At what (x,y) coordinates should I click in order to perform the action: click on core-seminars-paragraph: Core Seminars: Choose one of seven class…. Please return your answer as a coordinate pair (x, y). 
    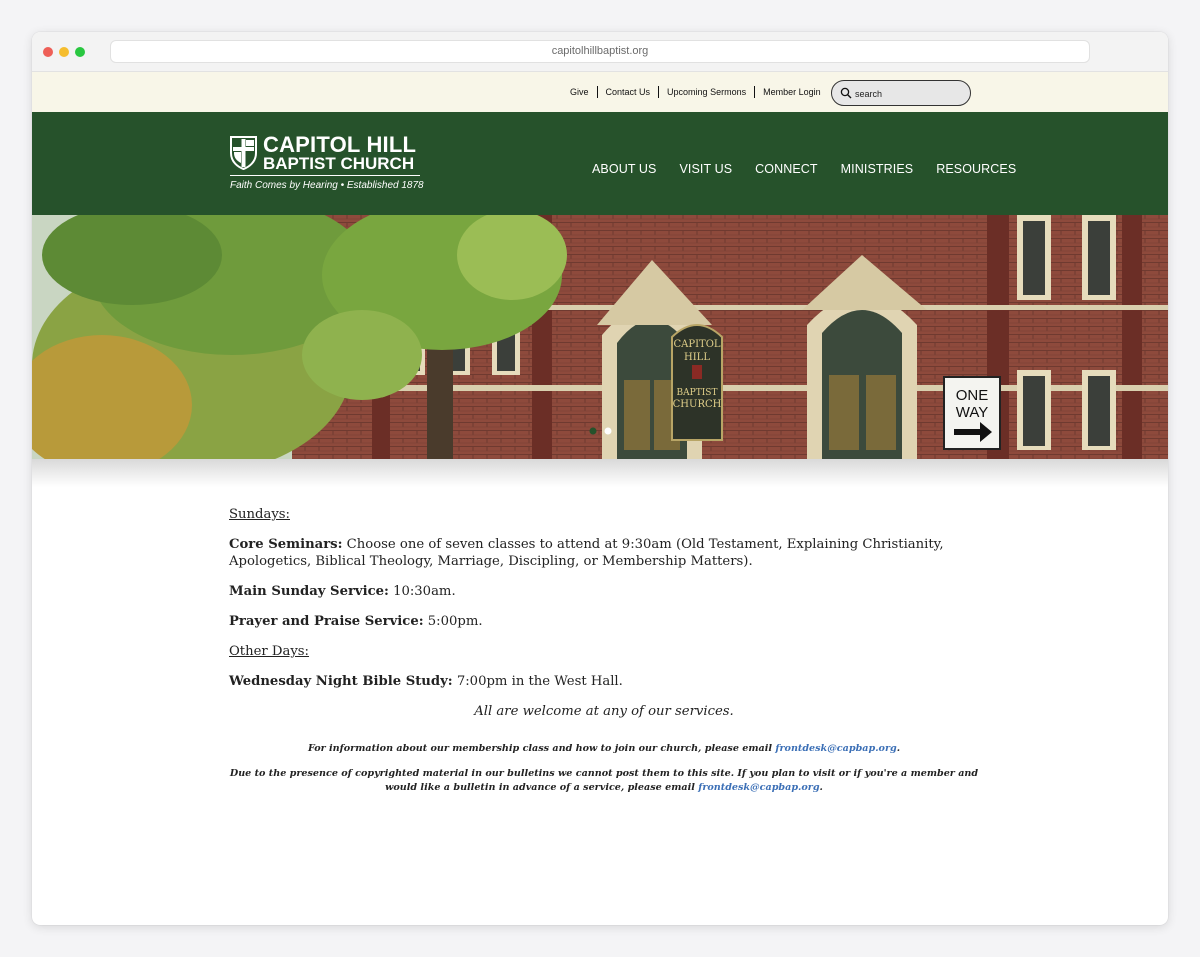
    Looking at the image, I should click on (604, 553).